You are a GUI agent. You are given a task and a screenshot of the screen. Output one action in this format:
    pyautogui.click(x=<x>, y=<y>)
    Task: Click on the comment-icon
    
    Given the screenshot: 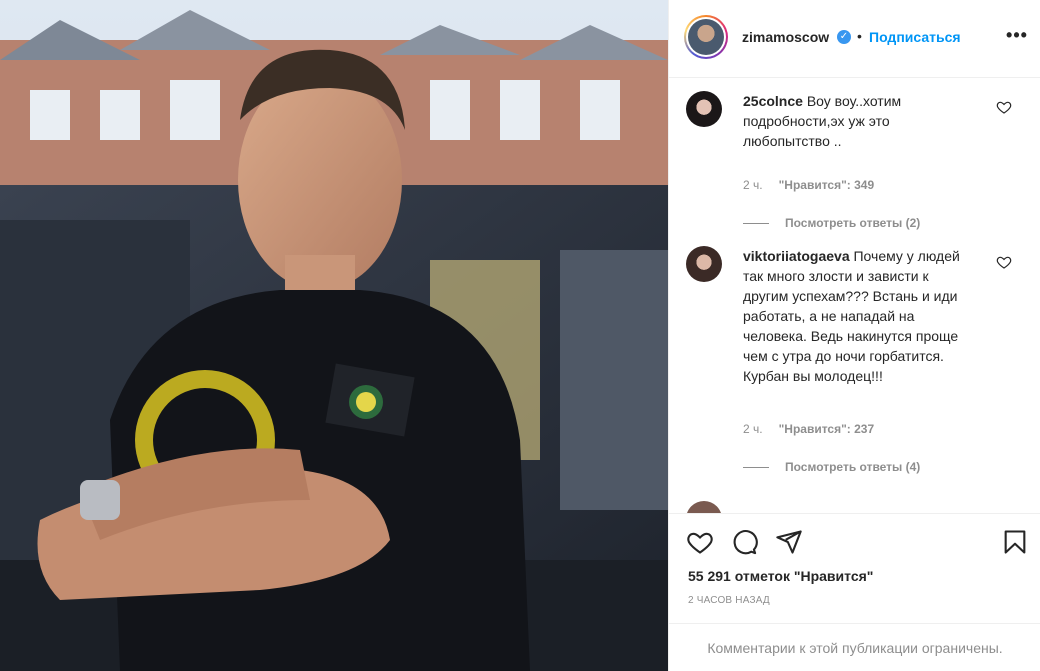 What is the action you would take?
    pyautogui.click(x=744, y=542)
    